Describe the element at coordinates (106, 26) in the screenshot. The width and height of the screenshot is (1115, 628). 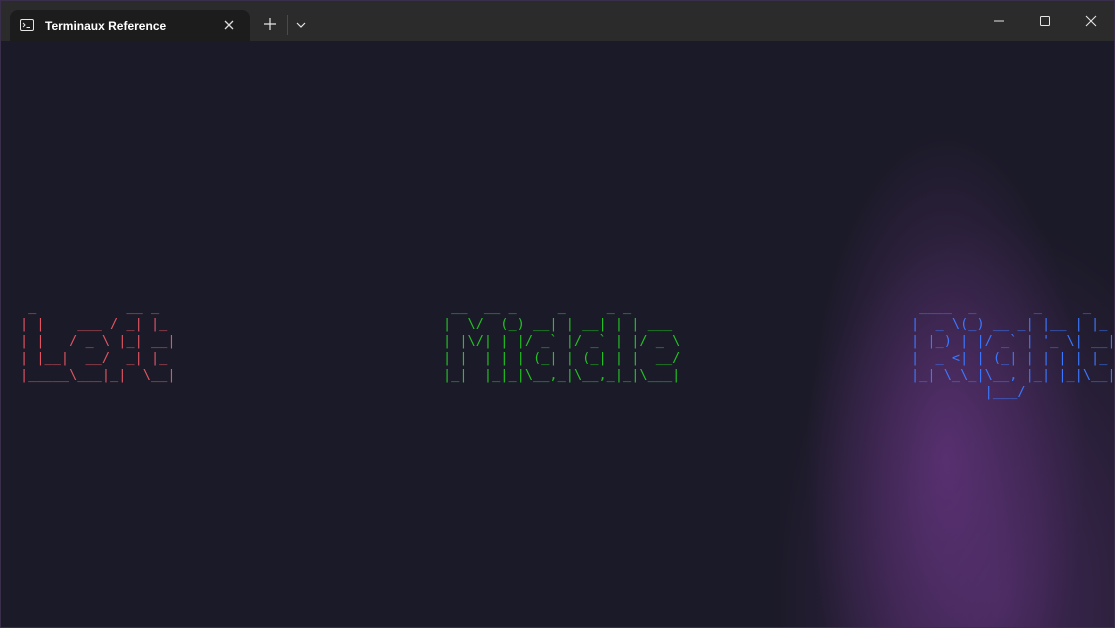
I see `tab-title: Terminaux Reference` at that location.